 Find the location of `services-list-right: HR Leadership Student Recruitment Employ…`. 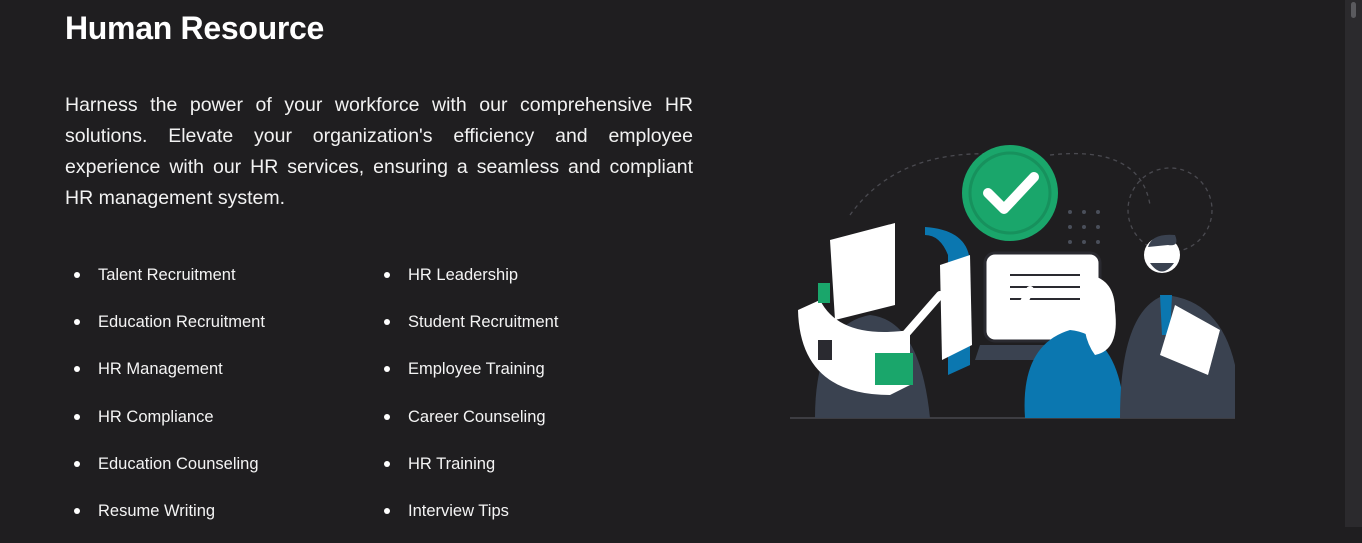

services-list-right: HR Leadership Student Recruitment Employ… is located at coordinates (469, 401).